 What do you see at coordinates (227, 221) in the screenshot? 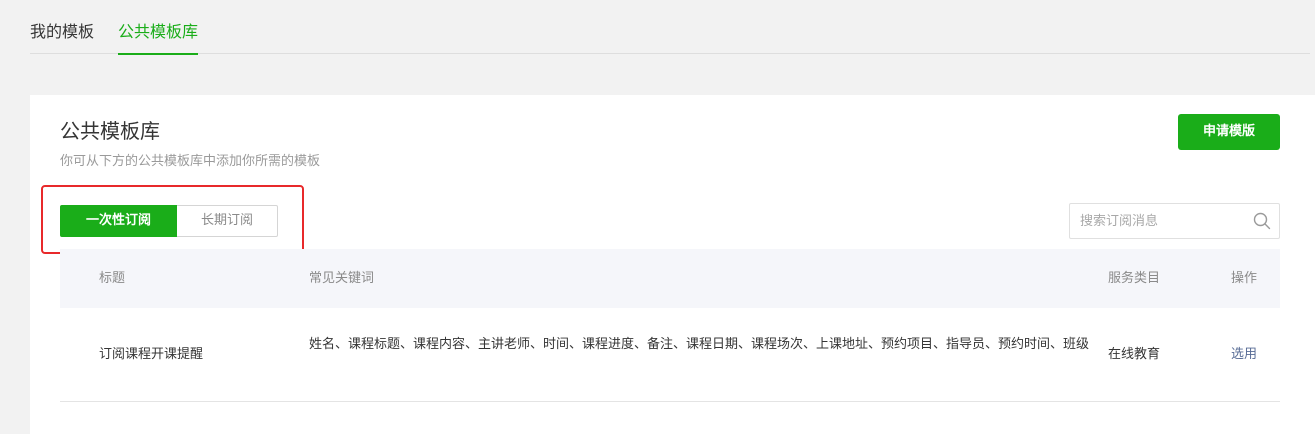
I see `long-term-subscription-button: 长期订阅` at bounding box center [227, 221].